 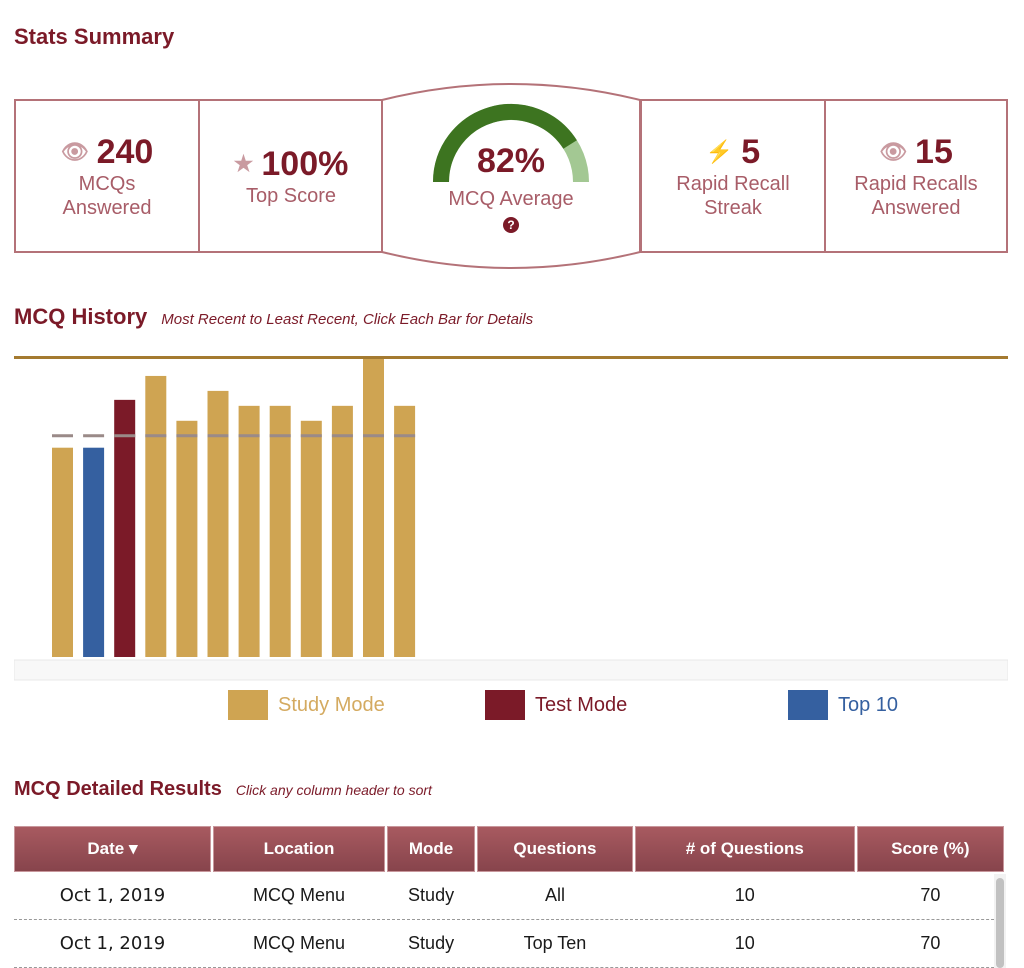 What do you see at coordinates (118, 789) in the screenshot?
I see `results-title: MCQ Detailed Results` at bounding box center [118, 789].